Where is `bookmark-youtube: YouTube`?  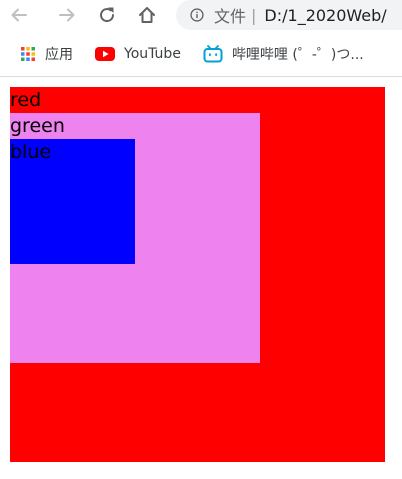
bookmark-youtube: YouTube is located at coordinates (138, 54).